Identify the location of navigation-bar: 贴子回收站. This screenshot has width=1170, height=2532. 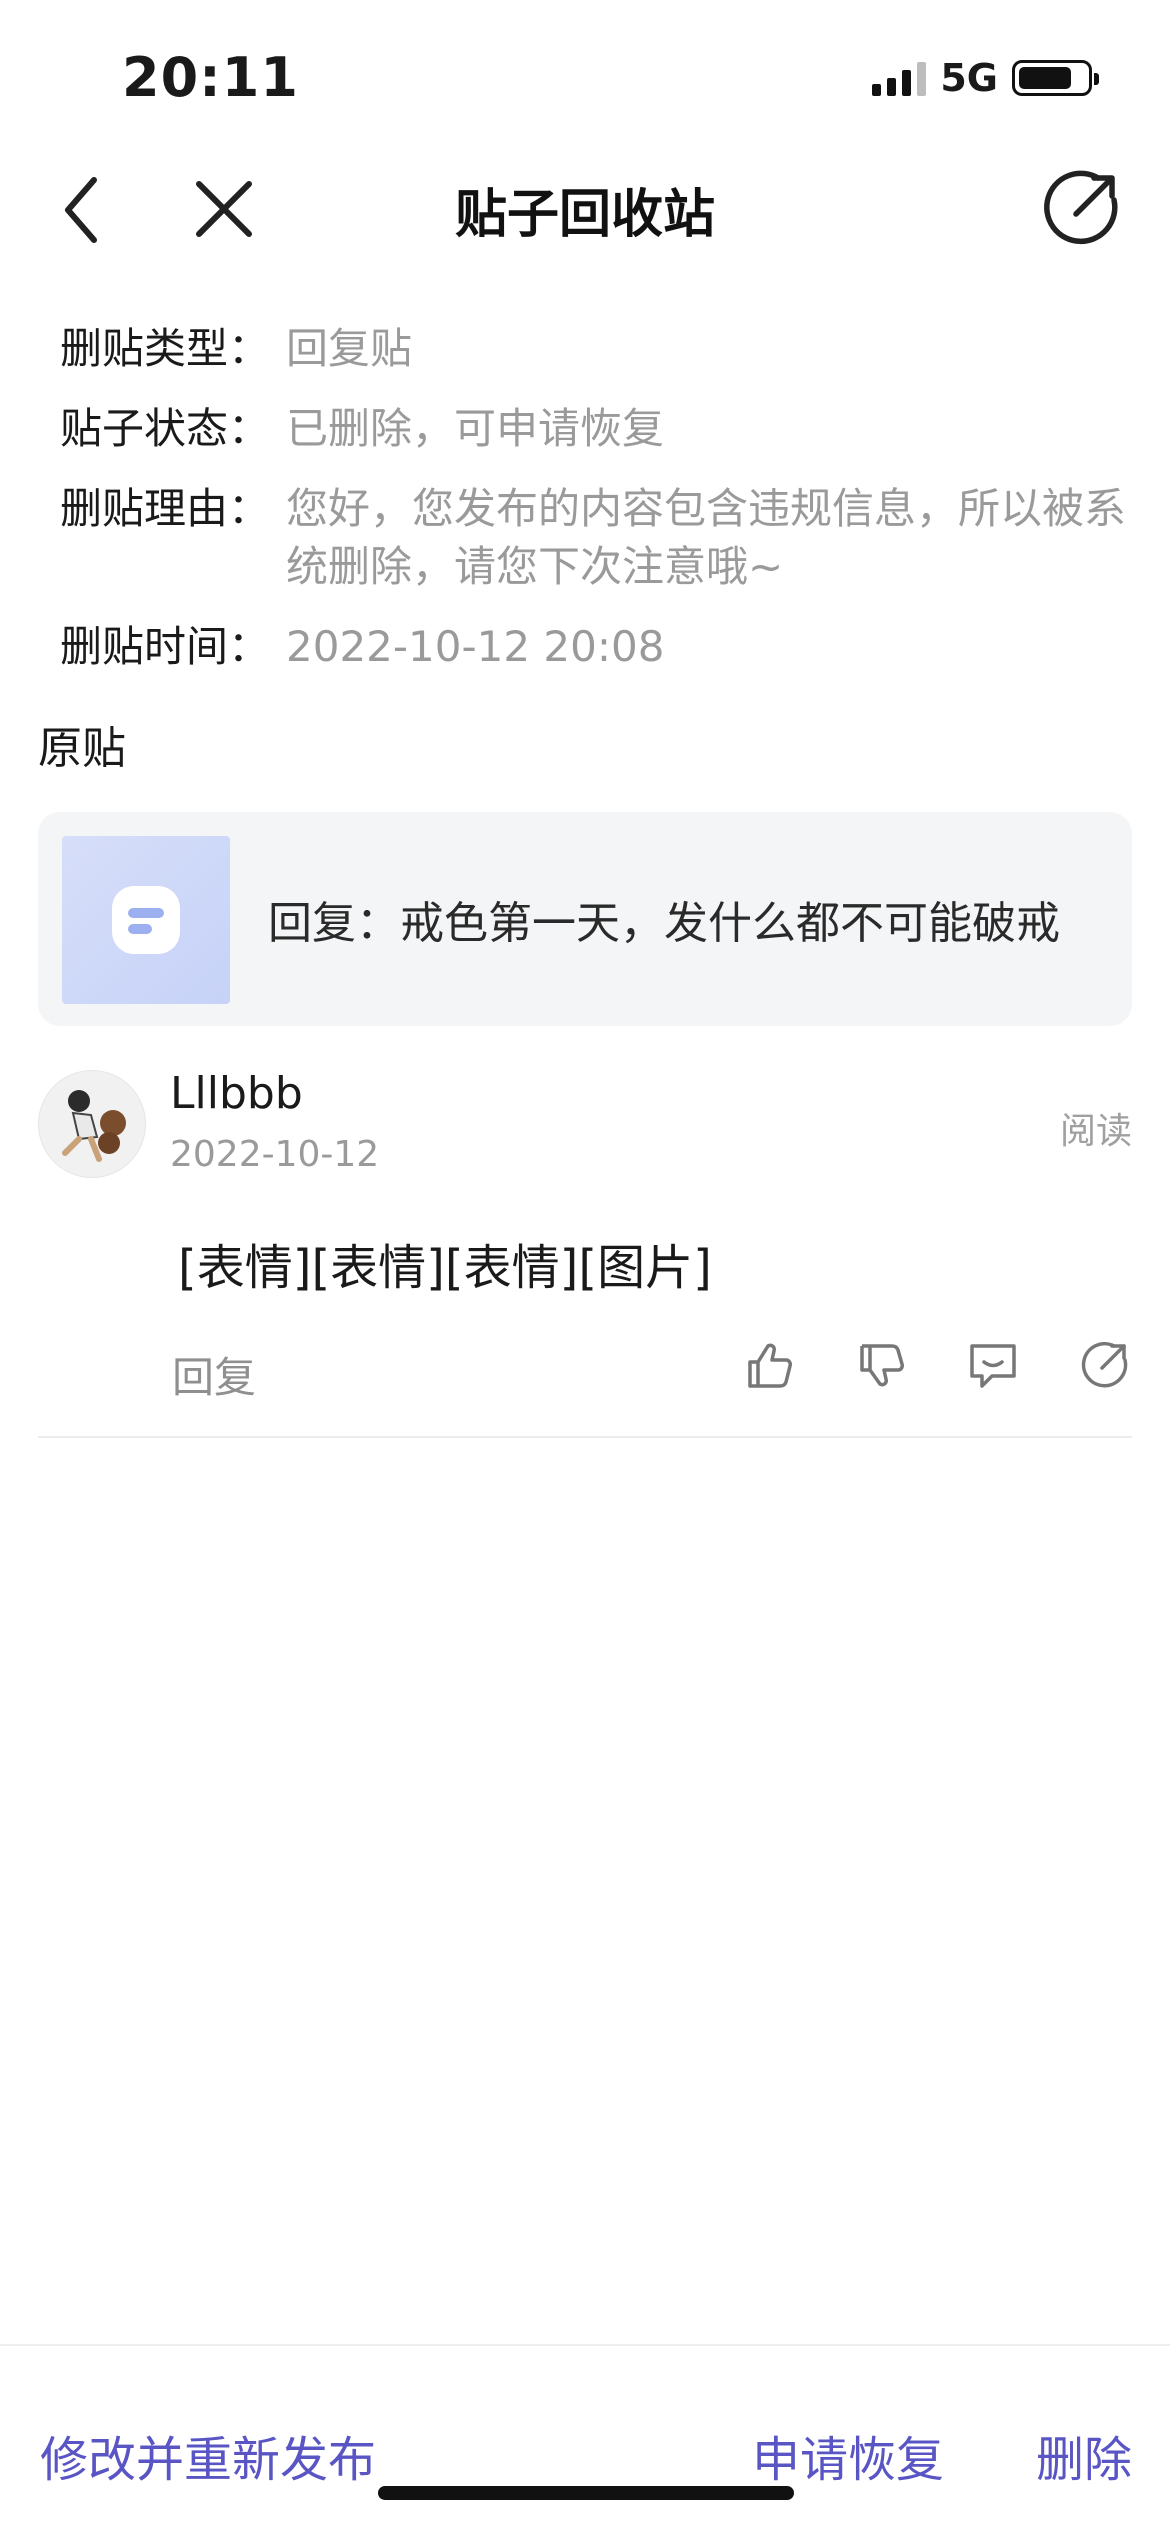
(585, 210).